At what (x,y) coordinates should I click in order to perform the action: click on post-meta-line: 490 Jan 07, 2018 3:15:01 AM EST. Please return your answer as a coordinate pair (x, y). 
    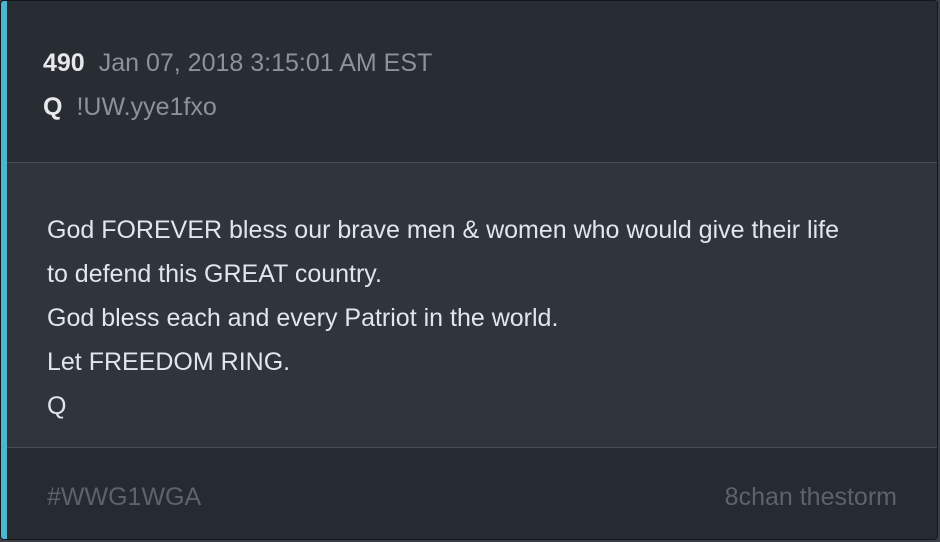
    Looking at the image, I should click on (237, 63).